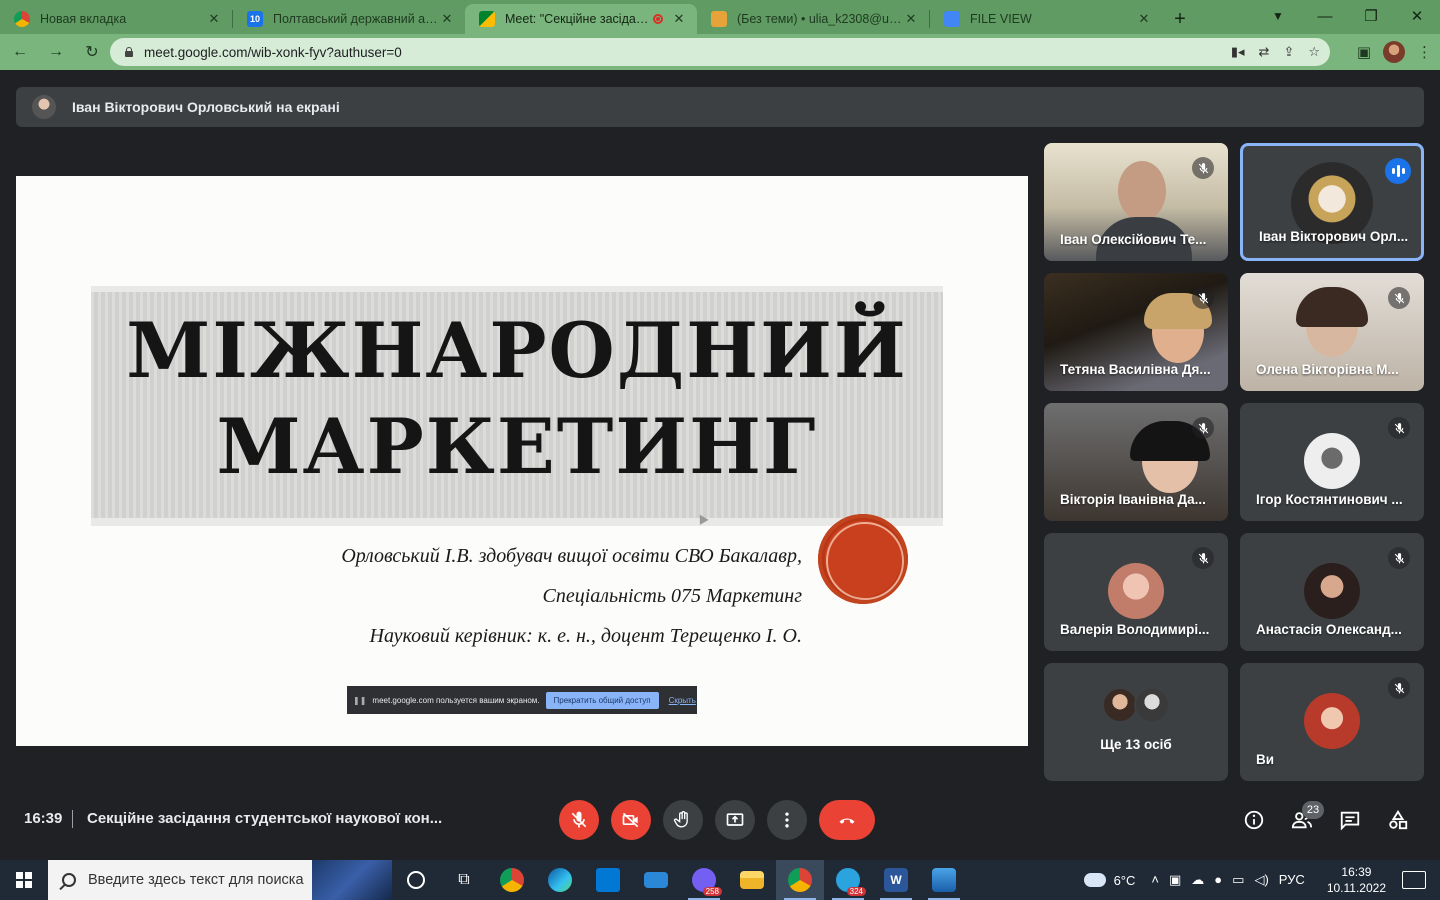 This screenshot has height=900, width=1440. I want to click on taskbar-chrome, so click(512, 880).